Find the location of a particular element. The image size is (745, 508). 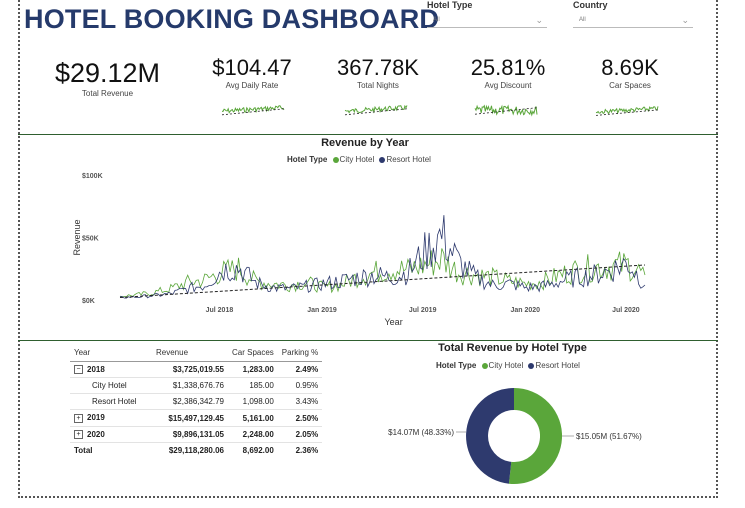

kpi-total-revenue-label: Total Revenue is located at coordinates (107, 93).